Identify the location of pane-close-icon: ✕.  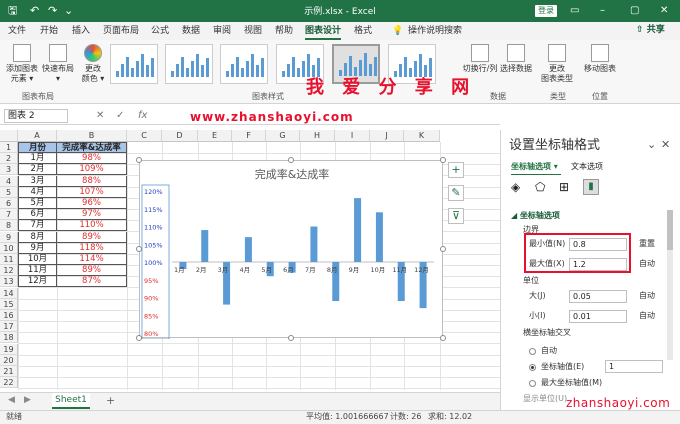
(665, 144).